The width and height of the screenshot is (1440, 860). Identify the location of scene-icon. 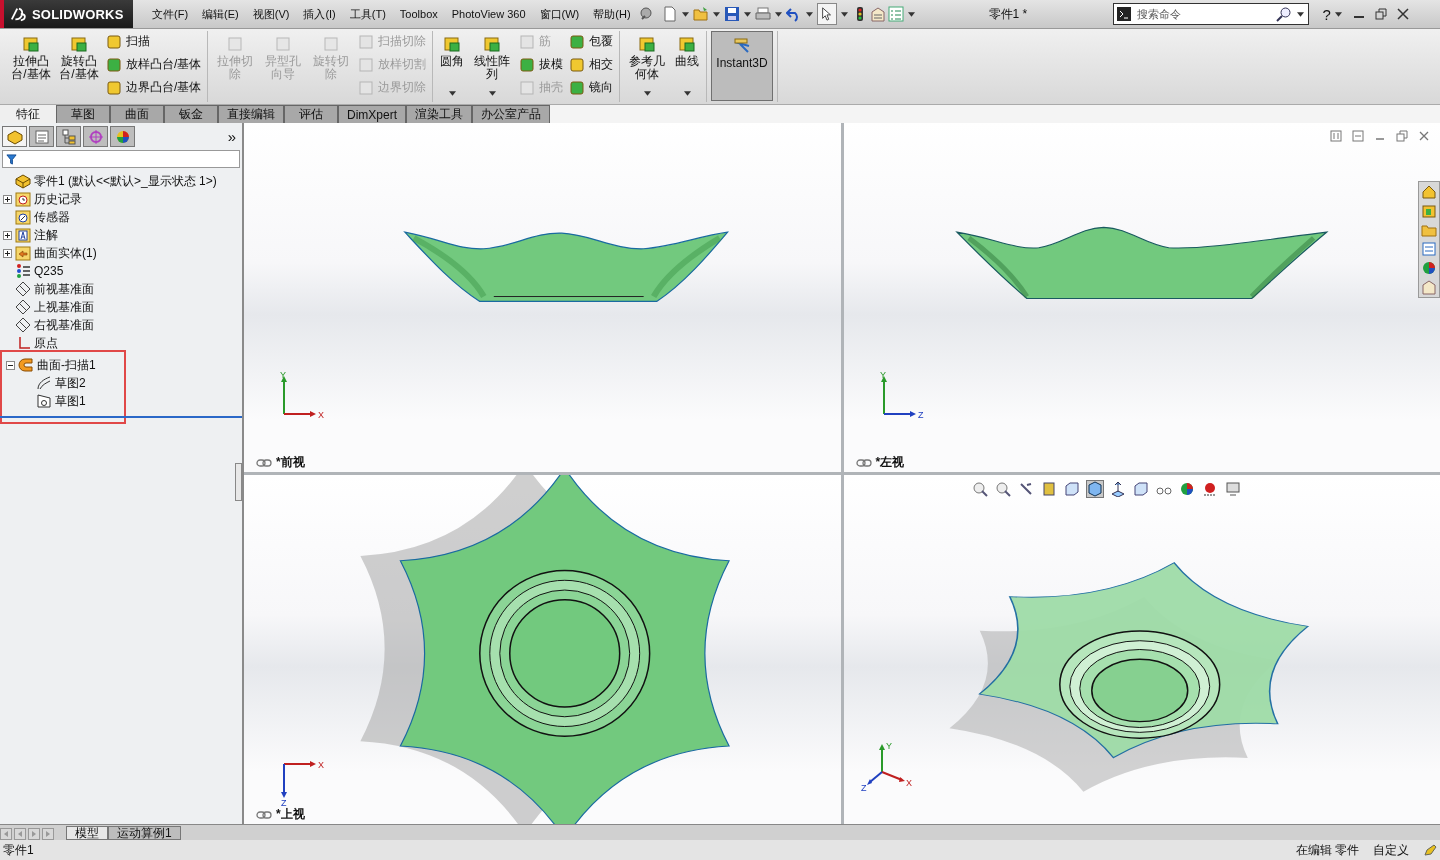
(1209, 489).